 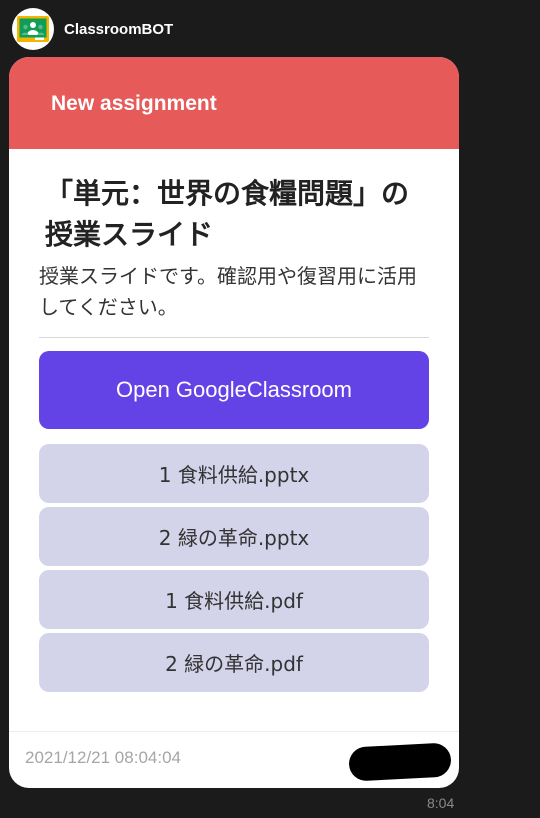 What do you see at coordinates (227, 214) in the screenshot?
I see `assignment-title: 「単元：世界の食糧問題」の授業スライド` at bounding box center [227, 214].